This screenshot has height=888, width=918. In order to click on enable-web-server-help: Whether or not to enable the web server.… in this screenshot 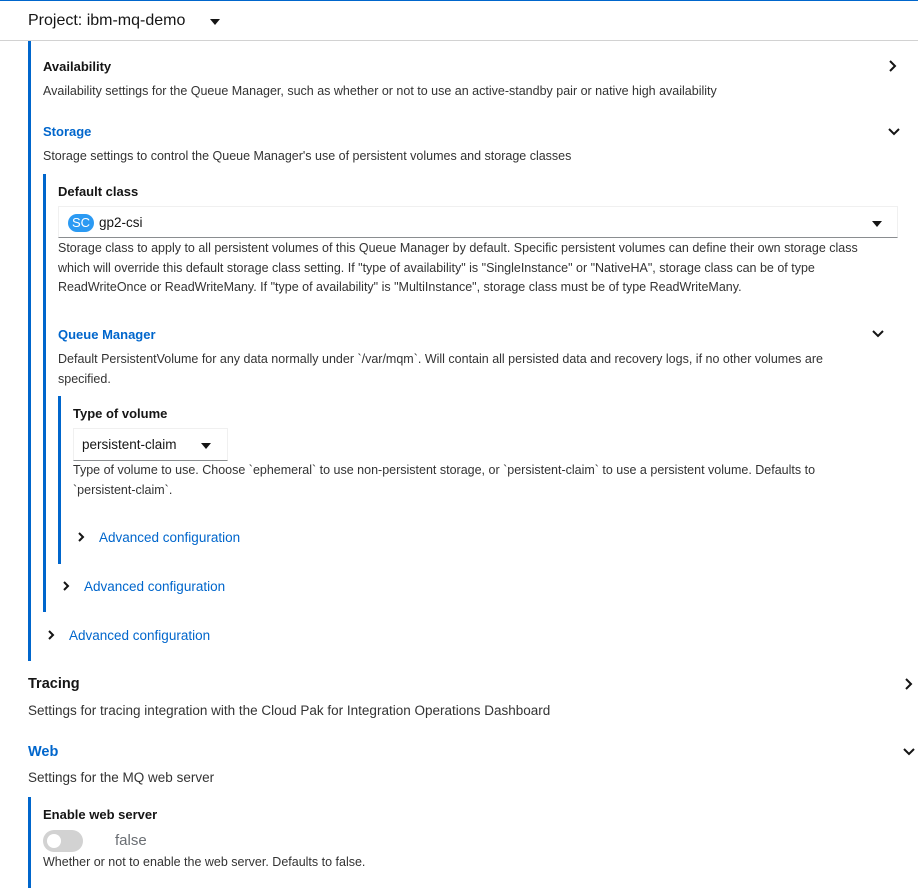, I will do `click(204, 862)`.